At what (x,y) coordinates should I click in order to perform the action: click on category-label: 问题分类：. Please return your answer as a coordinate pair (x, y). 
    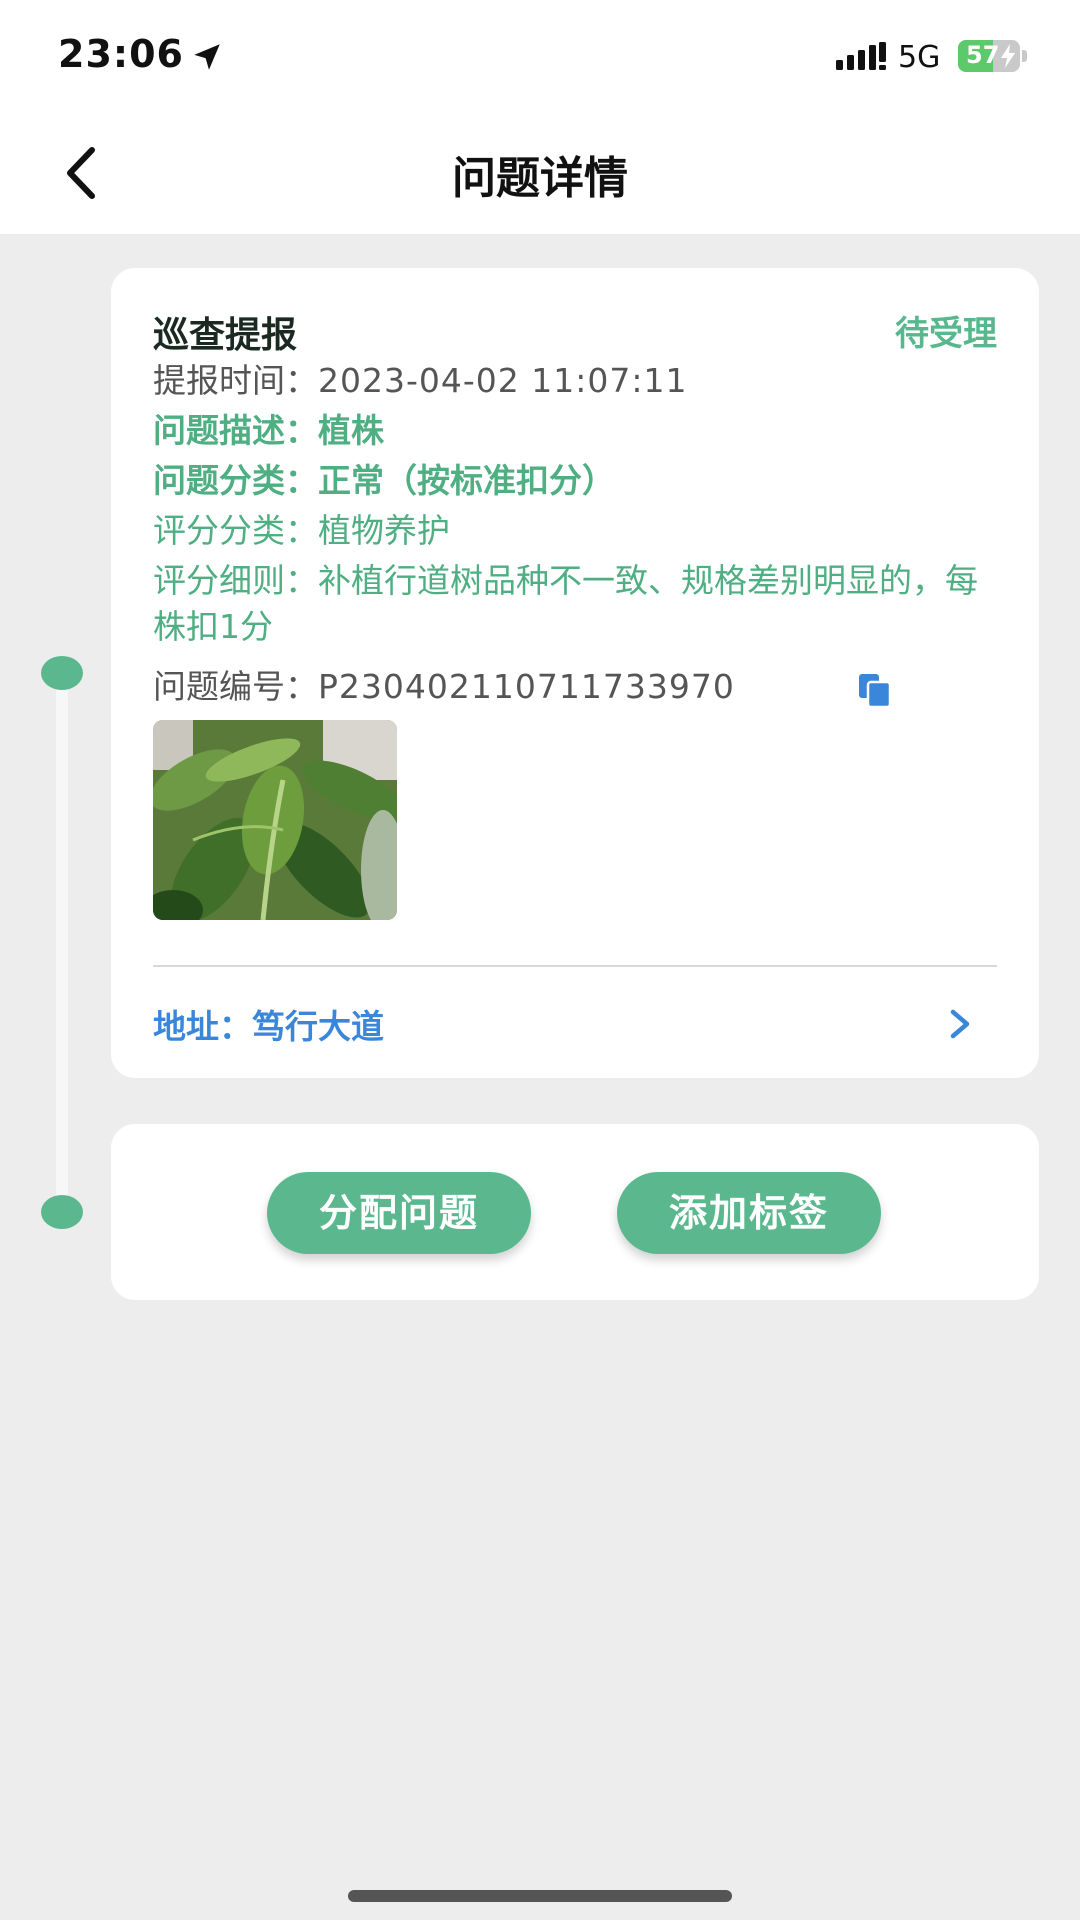
    Looking at the image, I should click on (235, 480).